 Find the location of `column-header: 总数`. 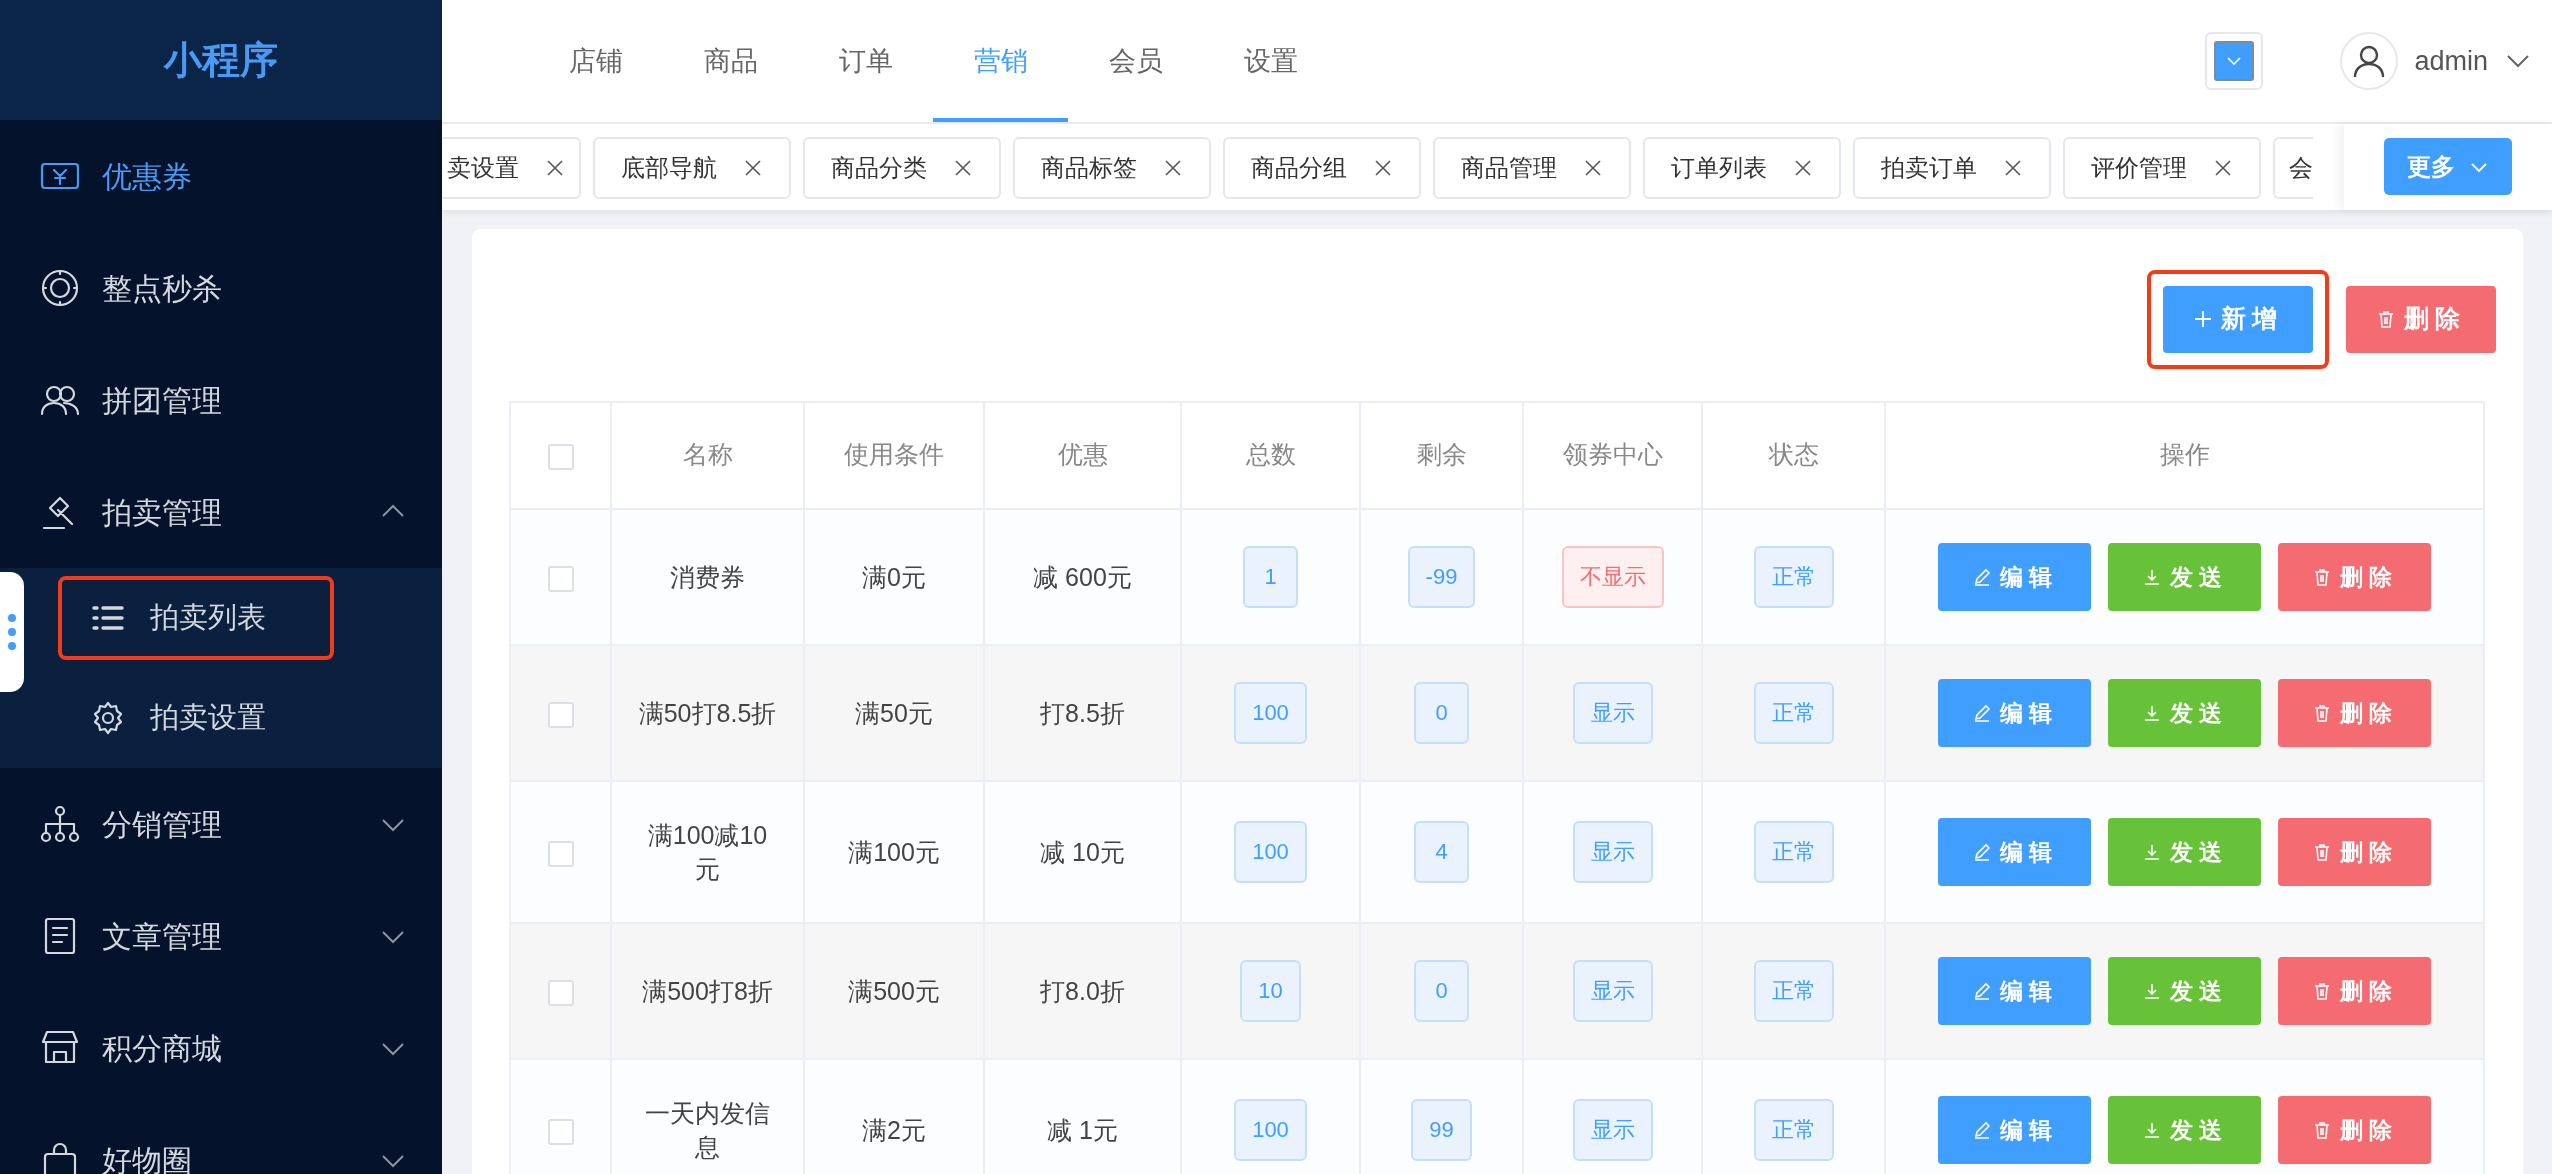

column-header: 总数 is located at coordinates (1270, 454).